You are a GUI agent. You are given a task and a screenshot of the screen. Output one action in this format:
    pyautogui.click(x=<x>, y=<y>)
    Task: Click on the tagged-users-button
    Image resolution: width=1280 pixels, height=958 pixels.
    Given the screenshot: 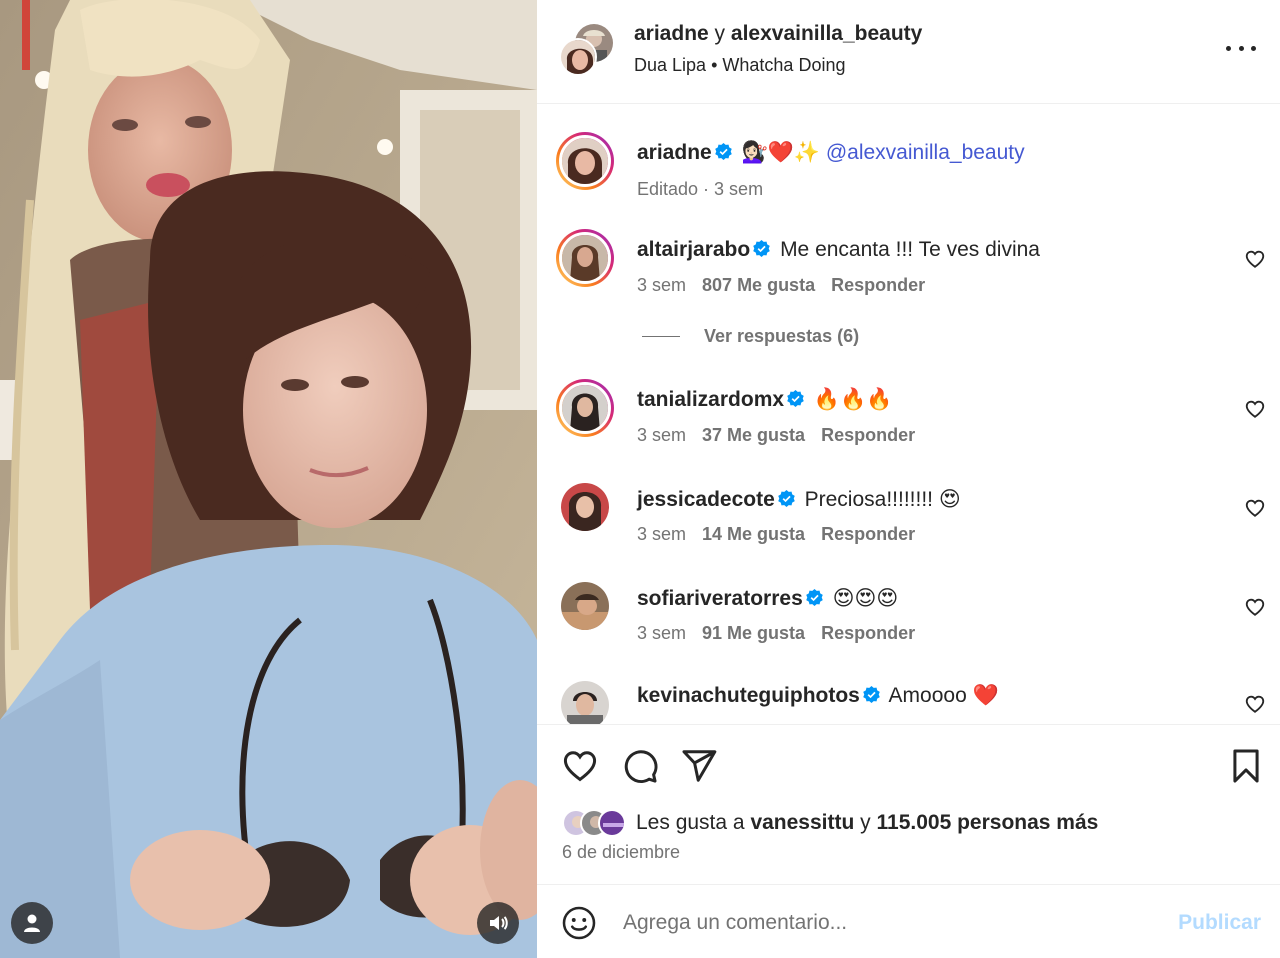 What is the action you would take?
    pyautogui.click(x=32, y=923)
    